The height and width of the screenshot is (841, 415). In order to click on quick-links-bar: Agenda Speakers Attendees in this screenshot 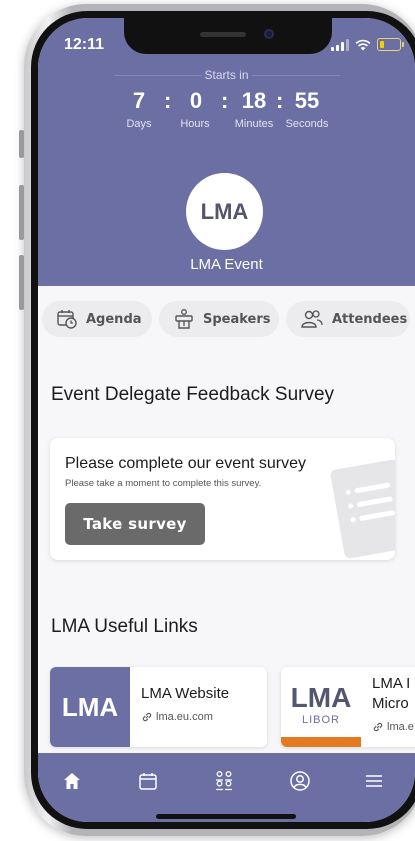, I will do `click(226, 320)`.